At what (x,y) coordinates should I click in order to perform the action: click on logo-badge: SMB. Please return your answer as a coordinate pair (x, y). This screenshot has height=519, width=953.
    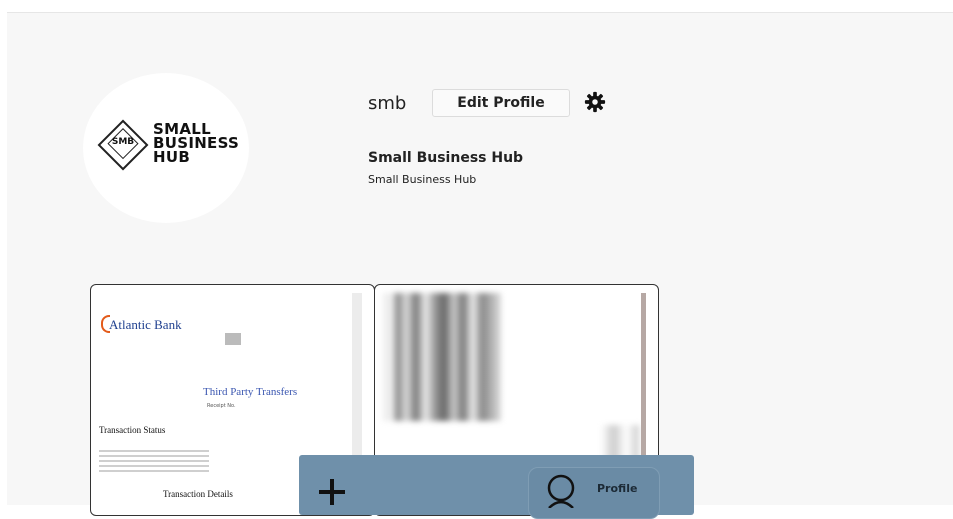
    Looking at the image, I should click on (123, 142).